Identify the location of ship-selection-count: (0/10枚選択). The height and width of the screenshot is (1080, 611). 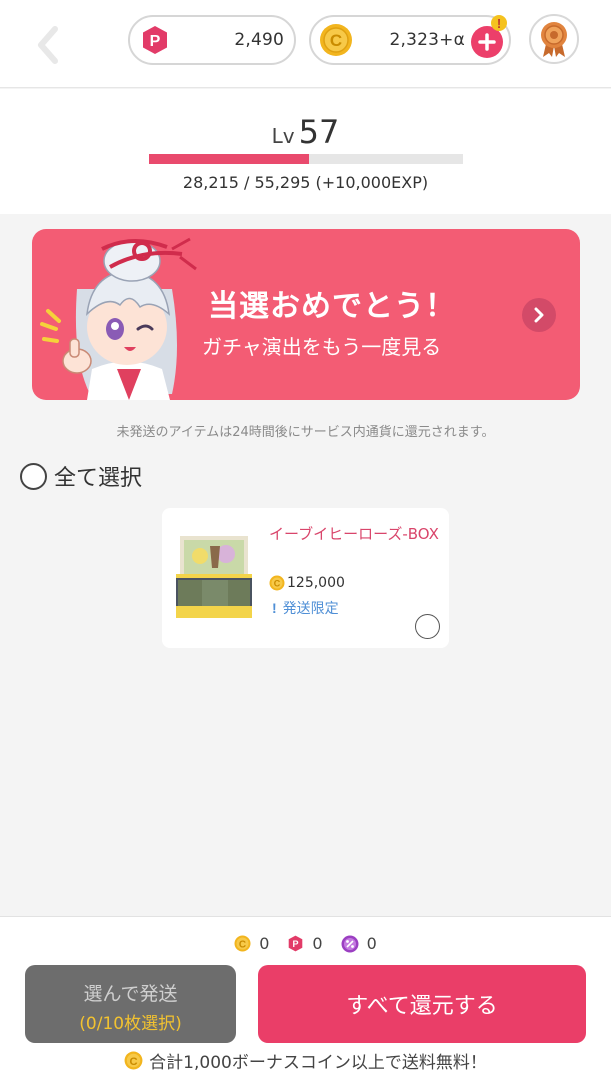
(130, 1024).